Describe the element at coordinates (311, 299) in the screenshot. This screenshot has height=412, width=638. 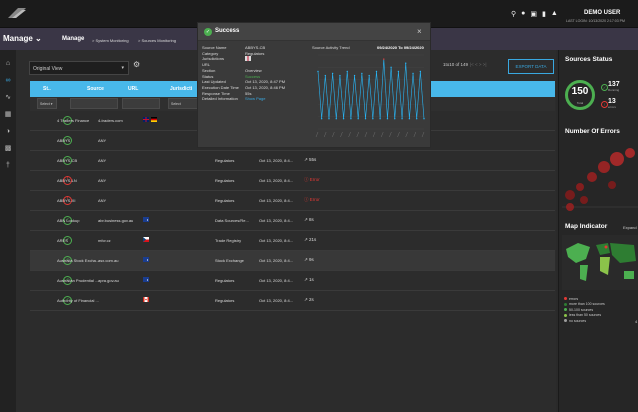
I see `response-time-value: 2s` at that location.